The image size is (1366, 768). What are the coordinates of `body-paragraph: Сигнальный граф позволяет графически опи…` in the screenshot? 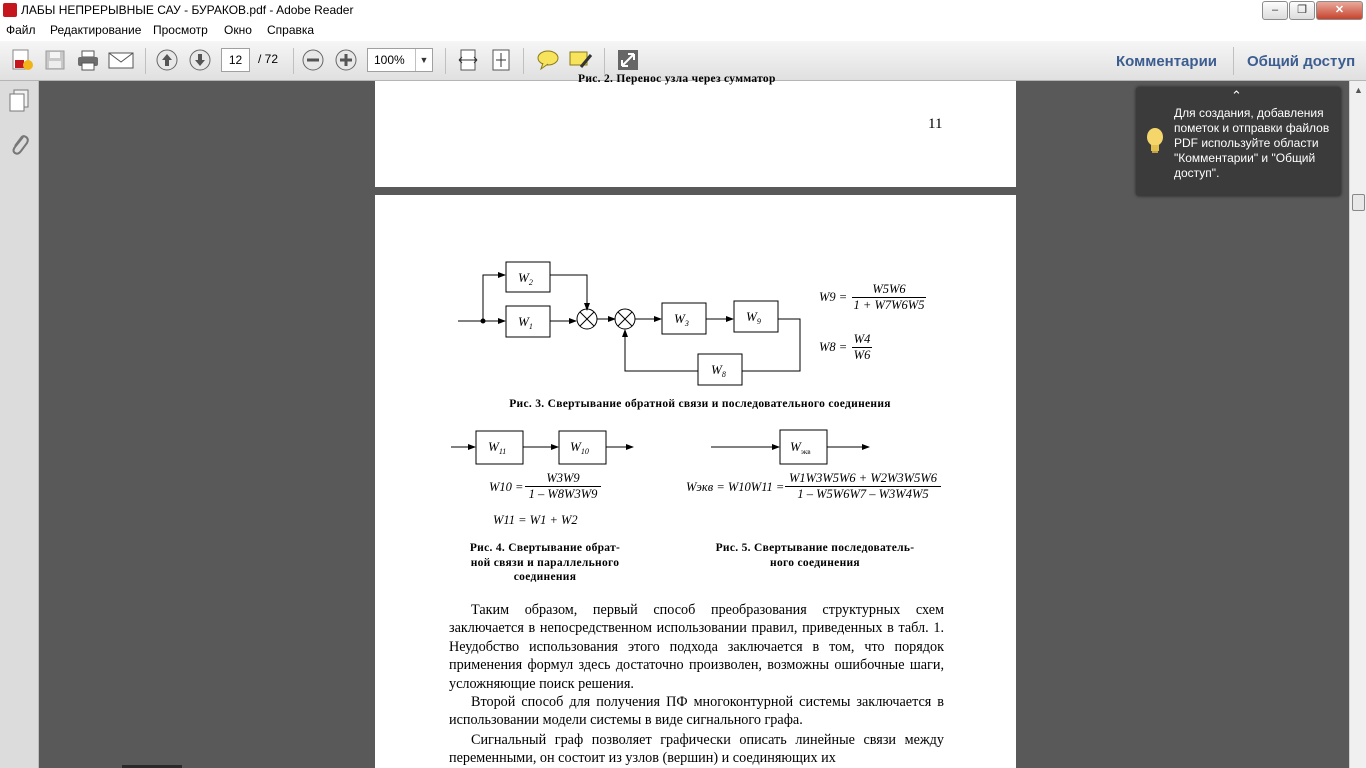 It's located at (696, 749).